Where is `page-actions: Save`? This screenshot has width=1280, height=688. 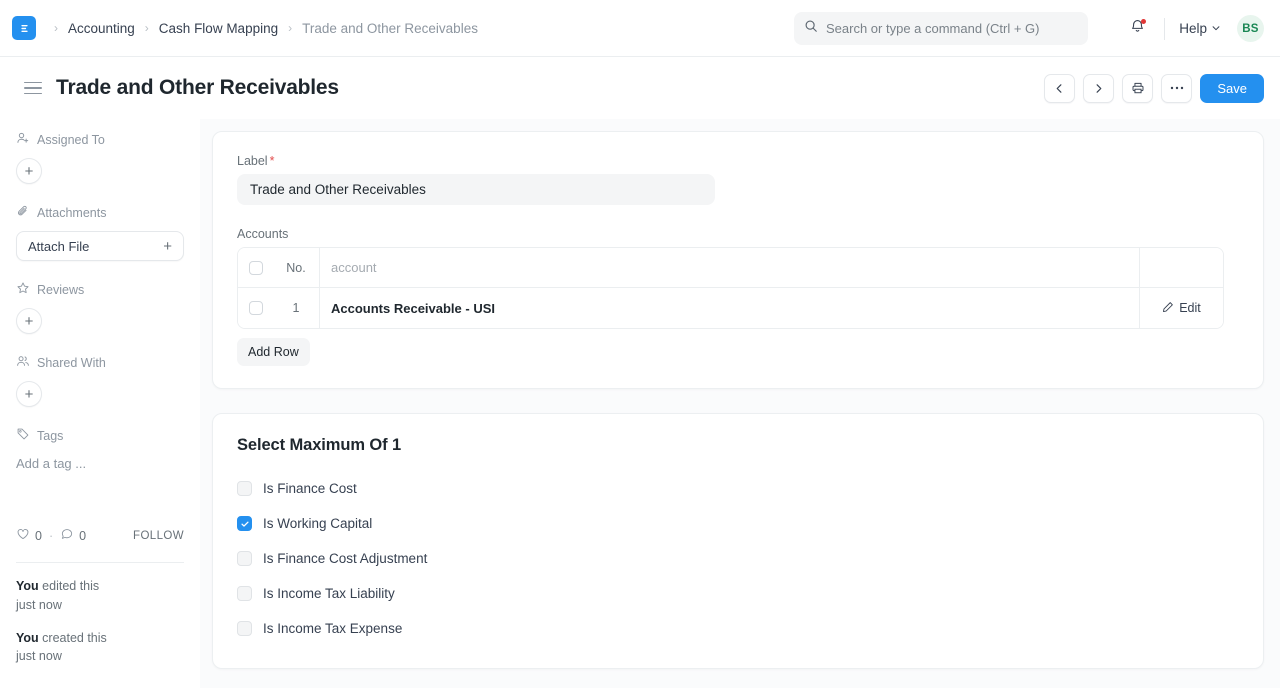 page-actions: Save is located at coordinates (1154, 88).